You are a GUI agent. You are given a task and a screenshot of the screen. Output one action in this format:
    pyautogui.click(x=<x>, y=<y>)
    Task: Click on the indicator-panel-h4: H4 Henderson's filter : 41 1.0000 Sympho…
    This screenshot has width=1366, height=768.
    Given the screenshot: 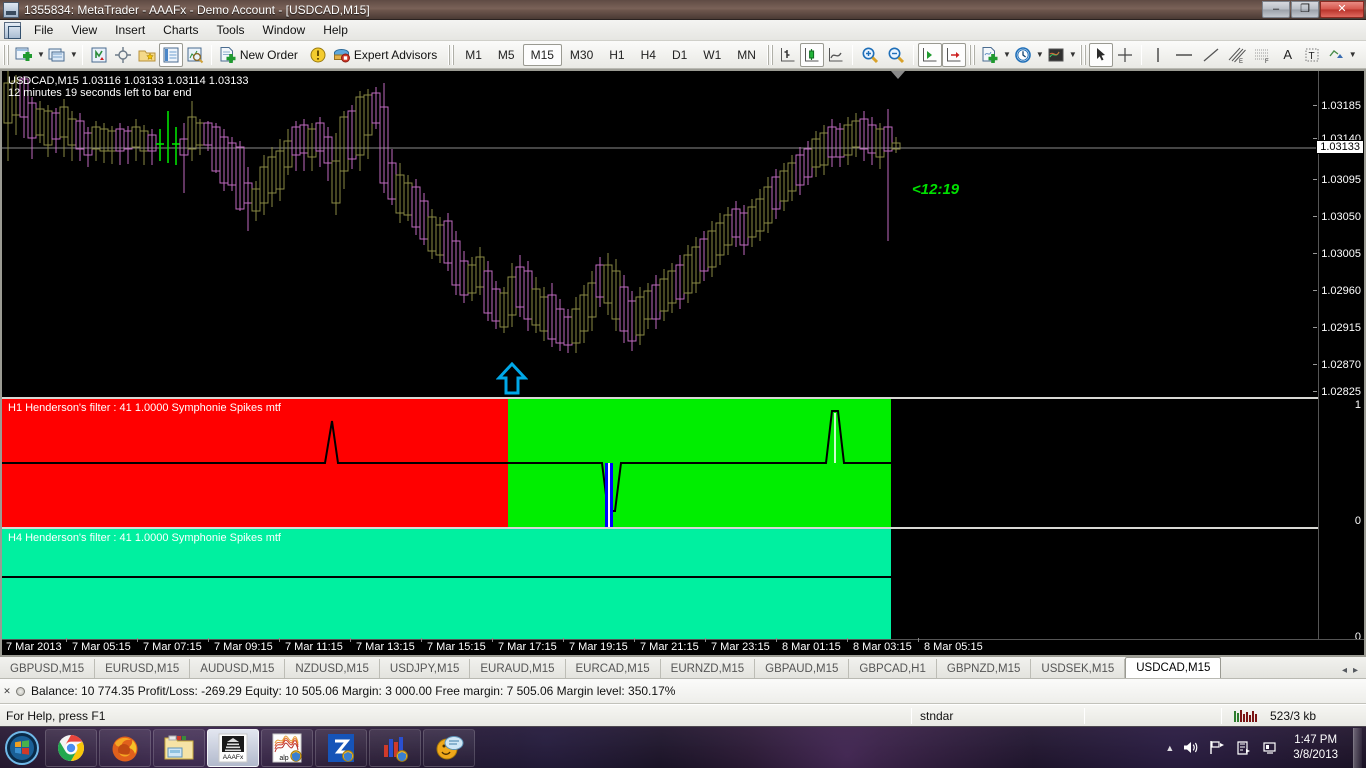 What is the action you would take?
    pyautogui.click(x=683, y=586)
    